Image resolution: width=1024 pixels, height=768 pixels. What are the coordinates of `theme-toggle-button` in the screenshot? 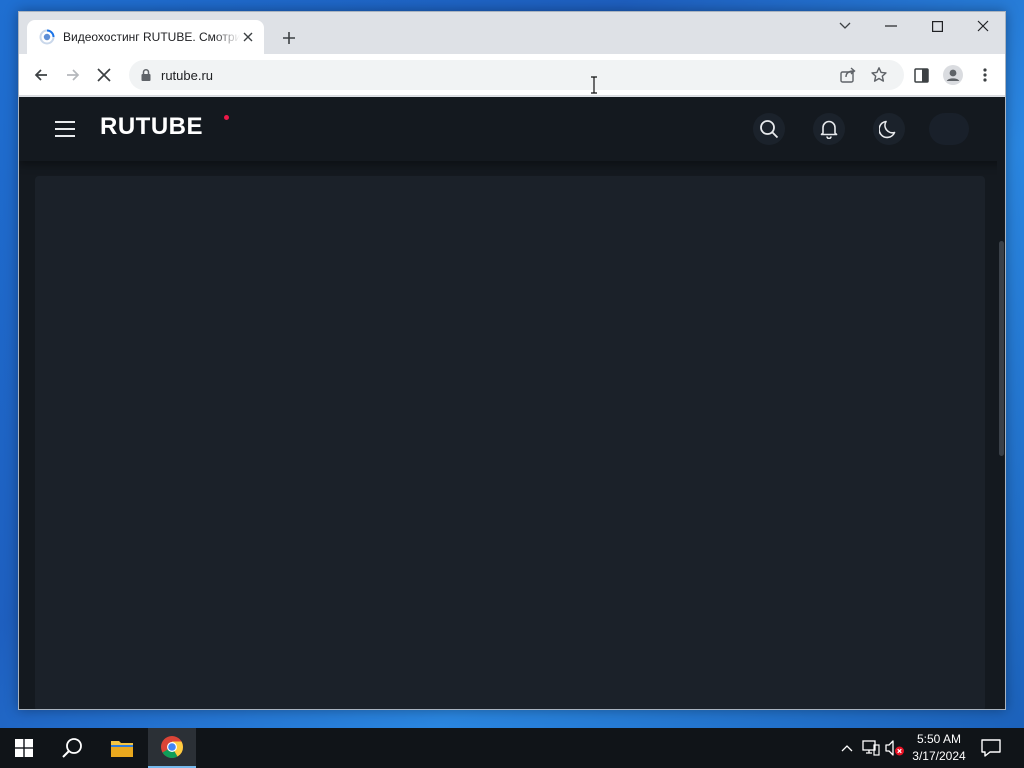 It's located at (889, 129).